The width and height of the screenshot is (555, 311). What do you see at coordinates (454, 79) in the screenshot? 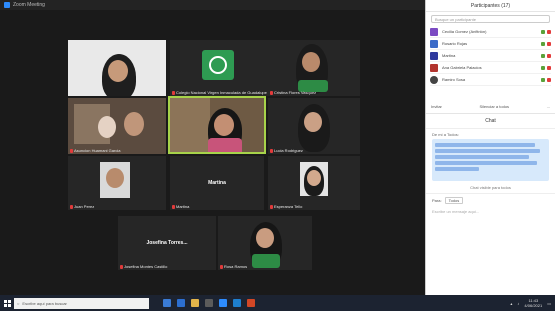
I see `participant-name: Ramiro Sosa` at bounding box center [454, 79].